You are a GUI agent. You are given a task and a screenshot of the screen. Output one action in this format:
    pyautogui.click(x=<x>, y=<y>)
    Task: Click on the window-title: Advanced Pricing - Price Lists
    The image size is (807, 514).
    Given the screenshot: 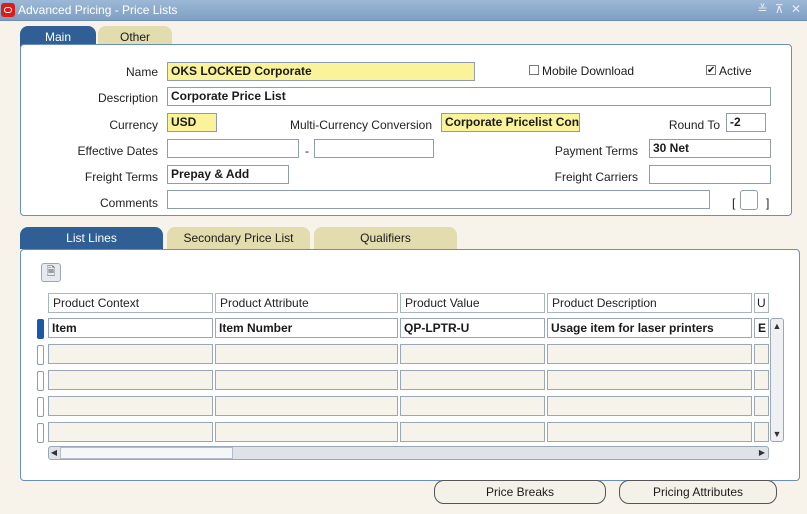 What is the action you would take?
    pyautogui.click(x=98, y=10)
    